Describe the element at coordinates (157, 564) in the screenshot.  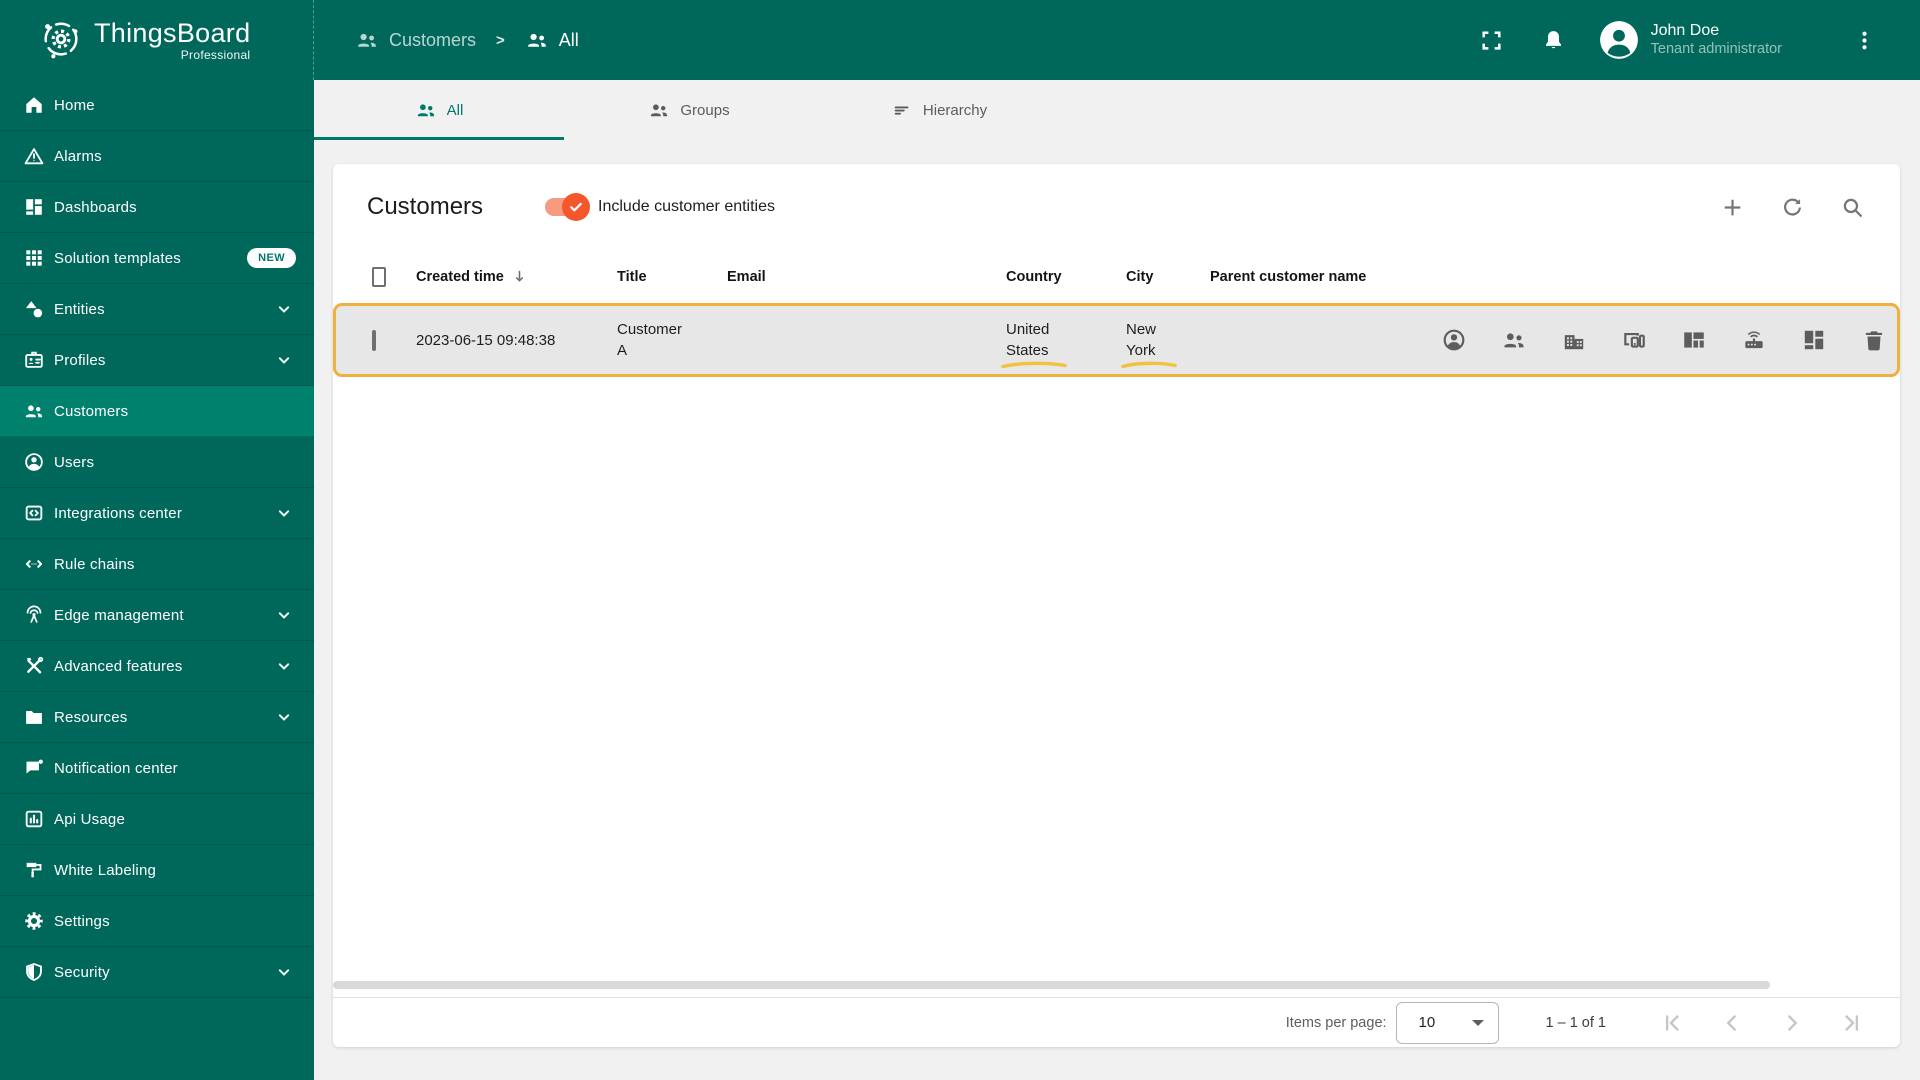
I see `sidebar-item-rule-chains: Rule chains` at that location.